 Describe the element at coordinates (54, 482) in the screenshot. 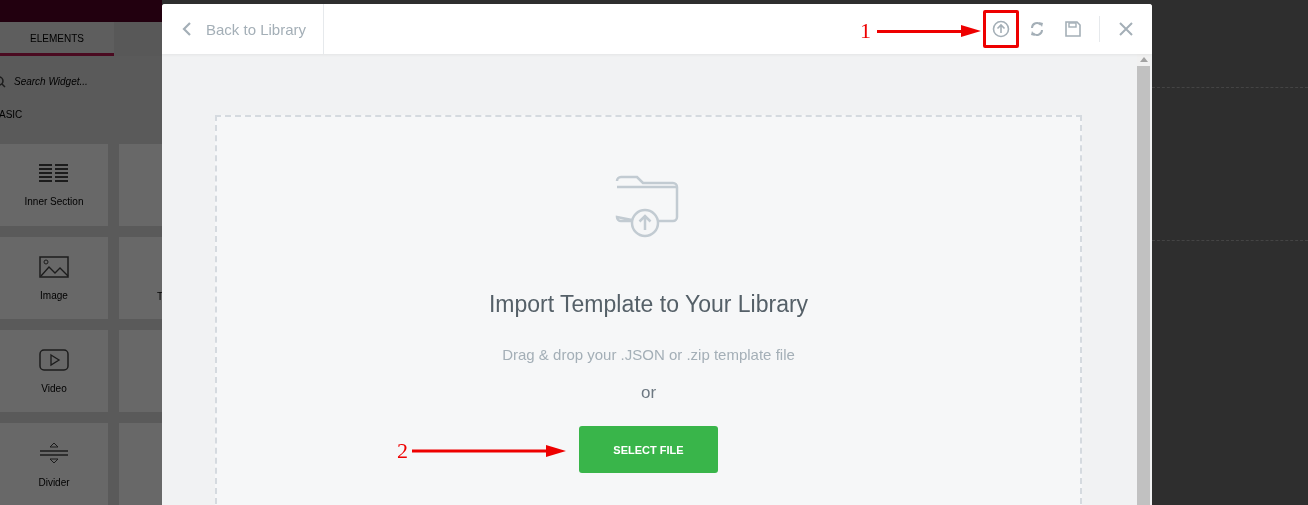

I see `widget-label: Divider` at that location.